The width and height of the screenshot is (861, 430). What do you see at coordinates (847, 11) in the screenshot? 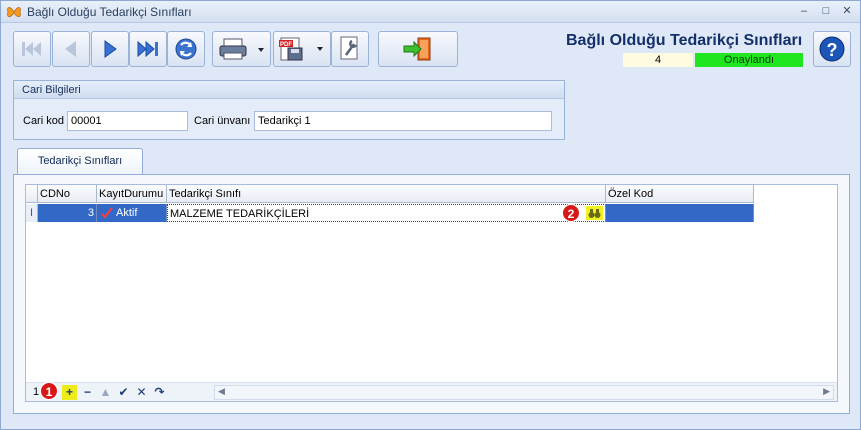
I see `close-button: ✕` at bounding box center [847, 11].